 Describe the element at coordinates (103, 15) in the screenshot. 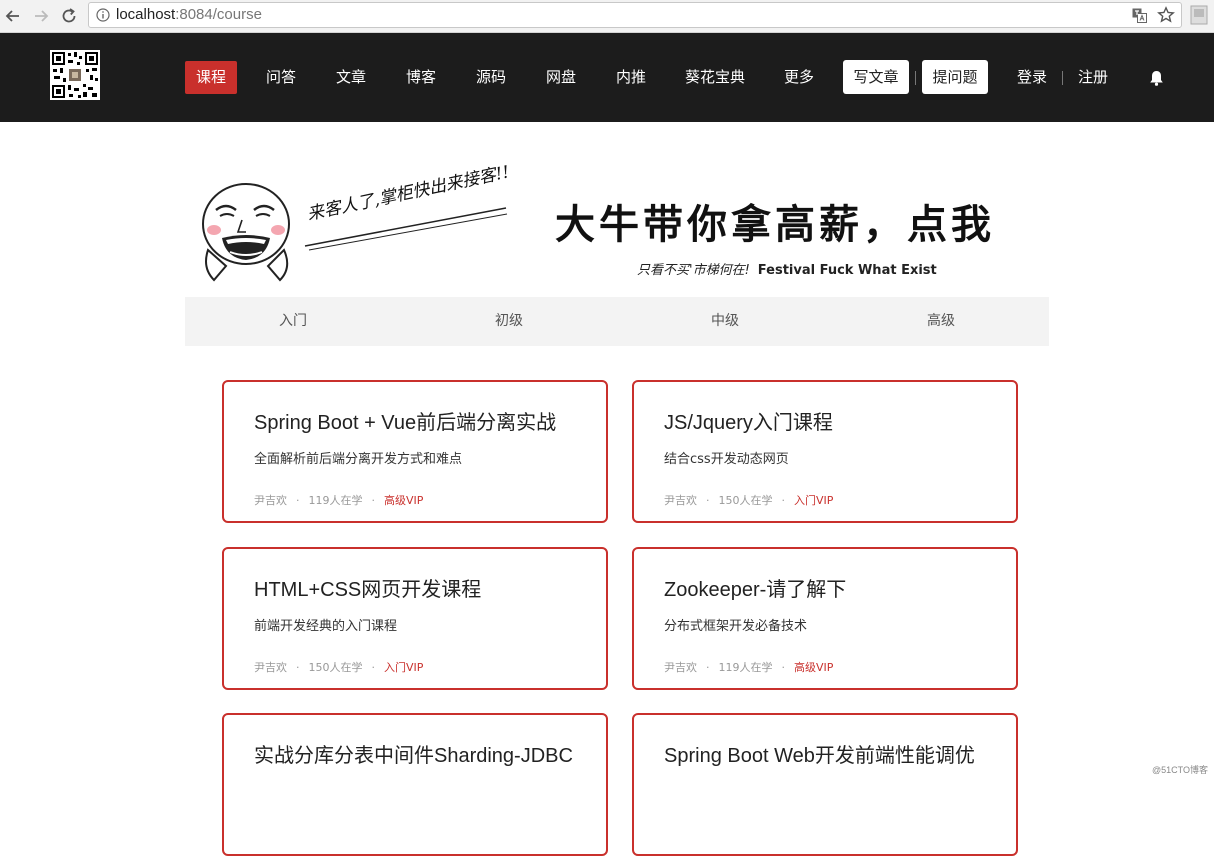

I see `info-icon` at that location.